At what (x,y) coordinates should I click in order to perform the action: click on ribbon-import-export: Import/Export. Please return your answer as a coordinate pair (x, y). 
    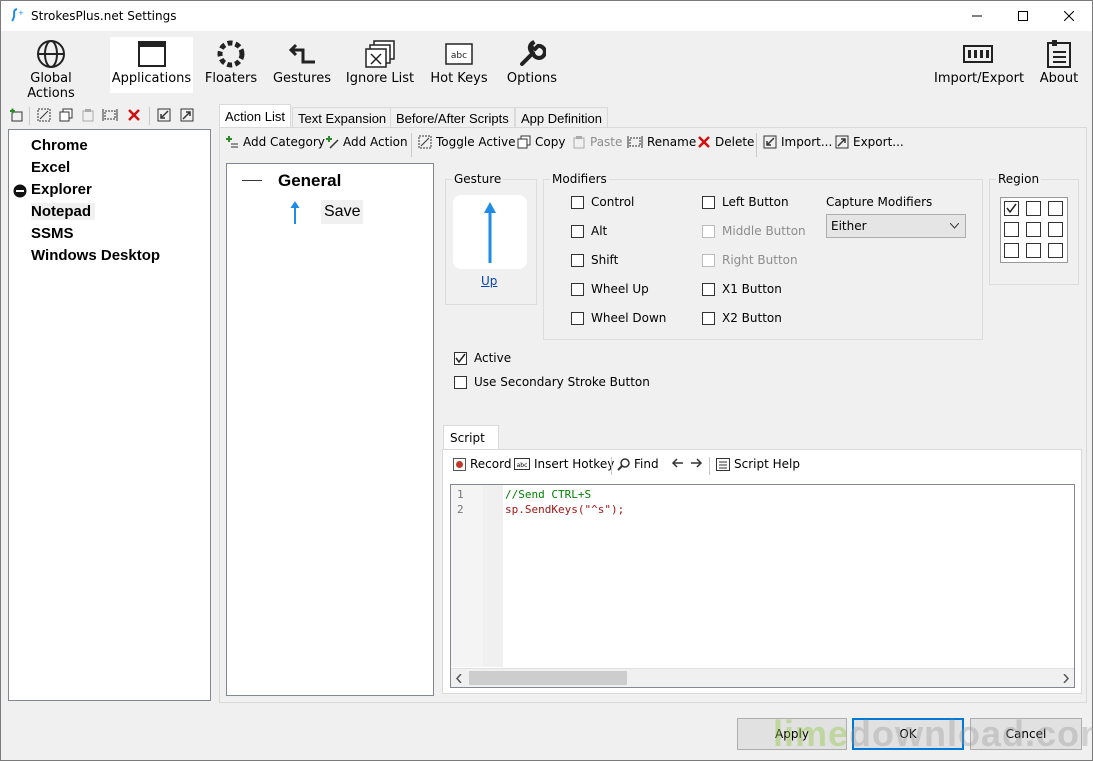
    Looking at the image, I should click on (979, 65).